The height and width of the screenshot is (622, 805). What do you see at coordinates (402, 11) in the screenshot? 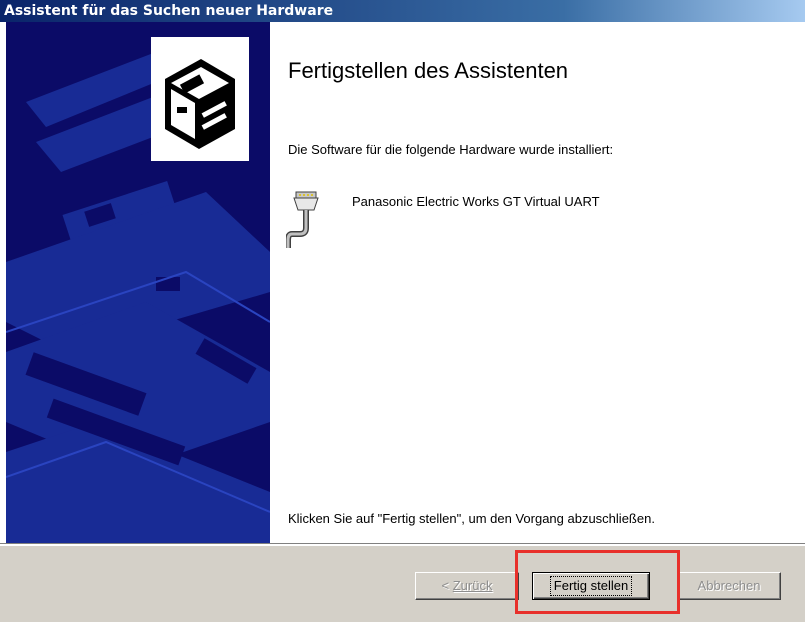
I see `window-title-bar: Assistent für das Suchen neuer Hardware` at bounding box center [402, 11].